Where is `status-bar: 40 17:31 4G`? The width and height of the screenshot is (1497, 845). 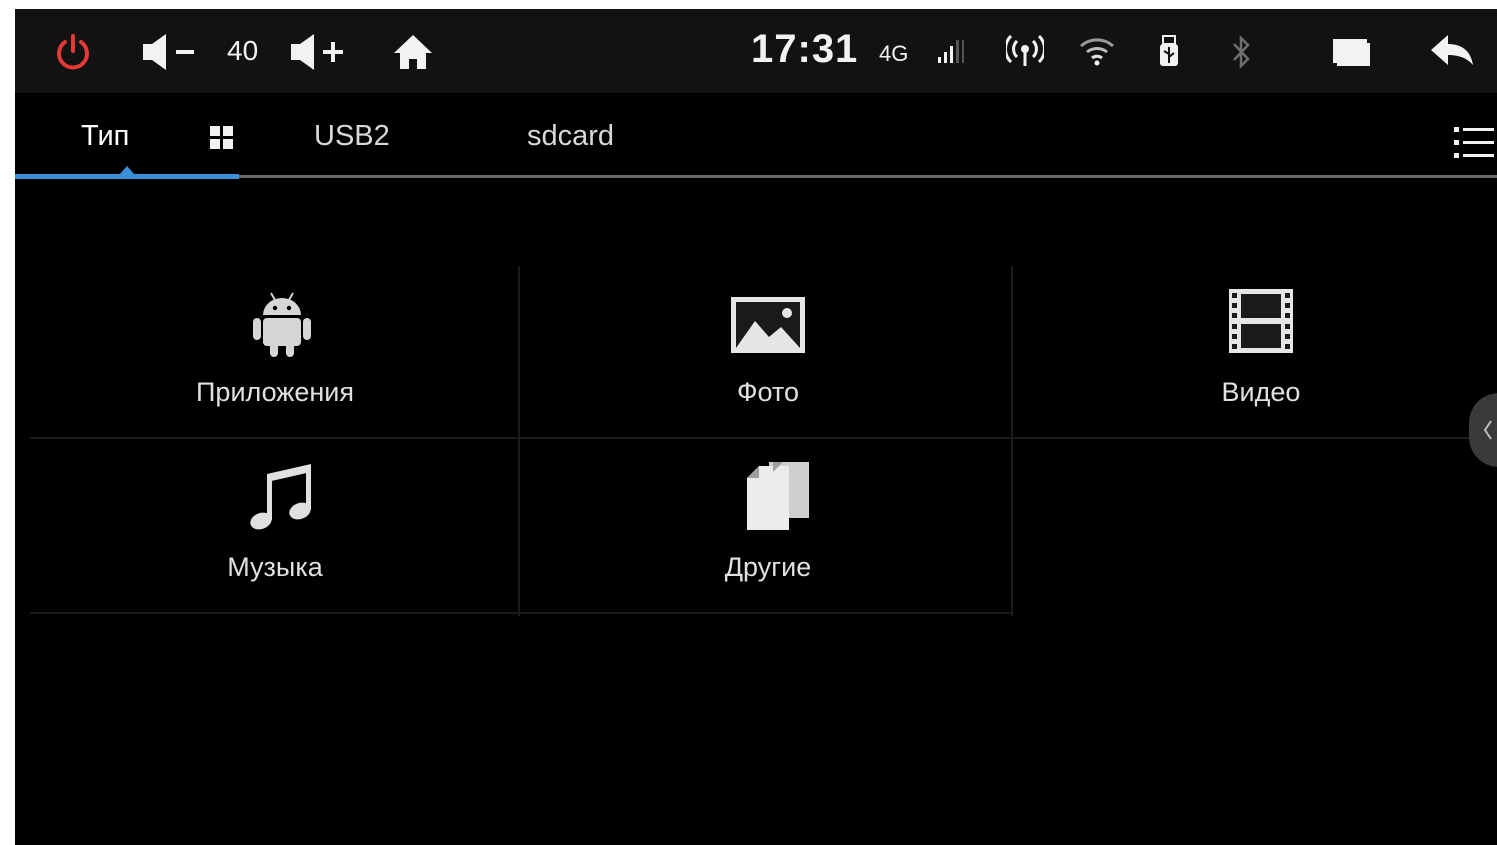 status-bar: 40 17:31 4G is located at coordinates (756, 51).